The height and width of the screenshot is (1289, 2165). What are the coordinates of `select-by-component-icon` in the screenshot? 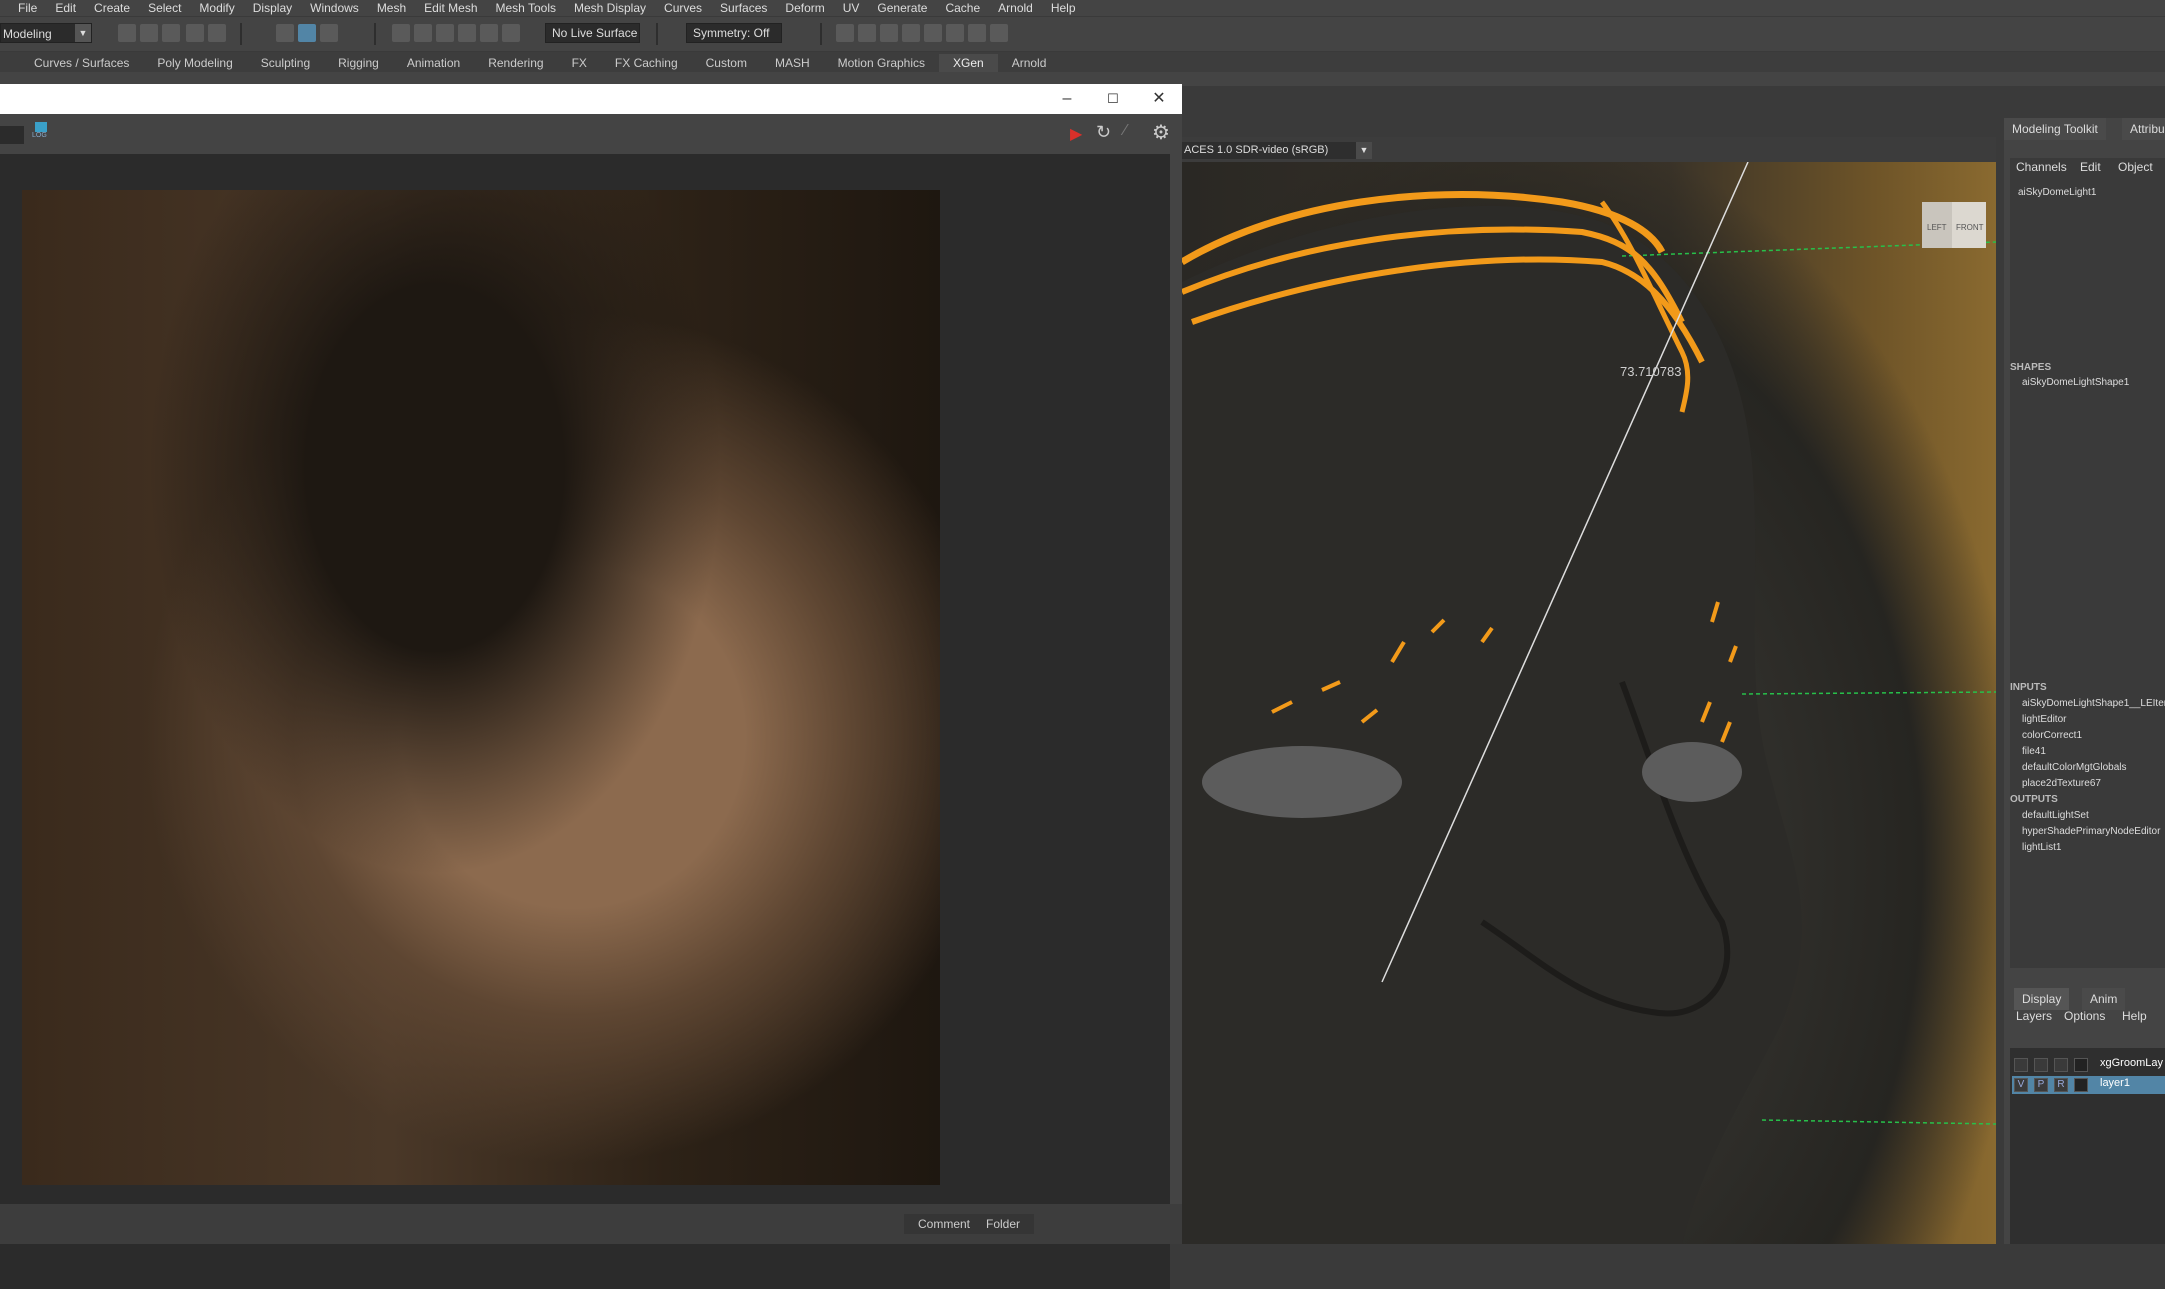 It's located at (329, 33).